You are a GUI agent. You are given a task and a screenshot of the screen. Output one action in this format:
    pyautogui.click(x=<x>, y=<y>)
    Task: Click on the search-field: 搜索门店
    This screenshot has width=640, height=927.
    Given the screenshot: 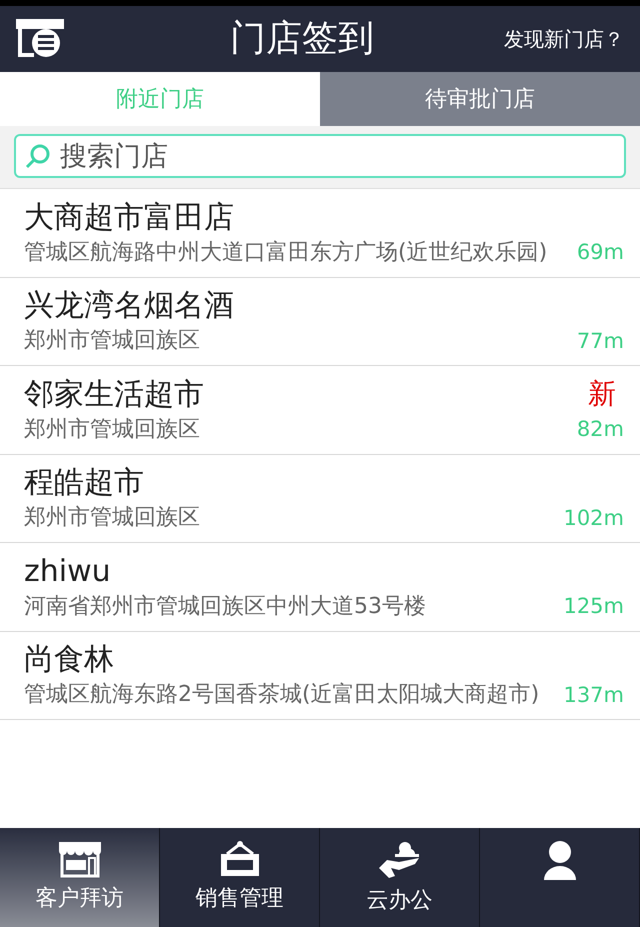 What is the action you would take?
    pyautogui.click(x=320, y=156)
    